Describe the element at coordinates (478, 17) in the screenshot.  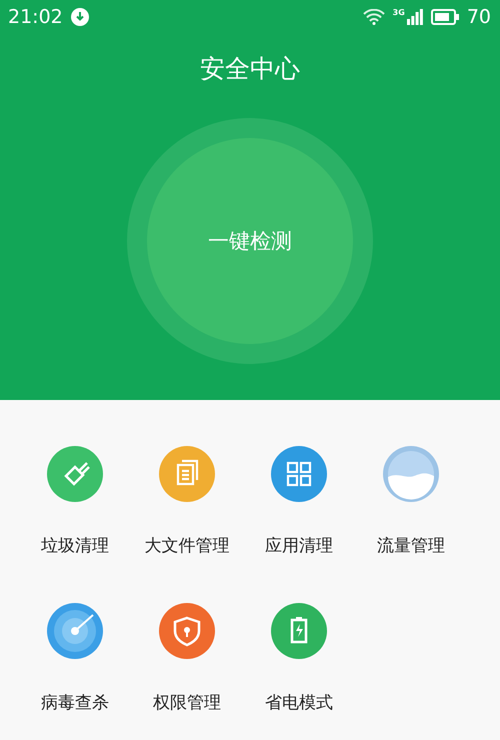
I see `battery-level: 70` at that location.